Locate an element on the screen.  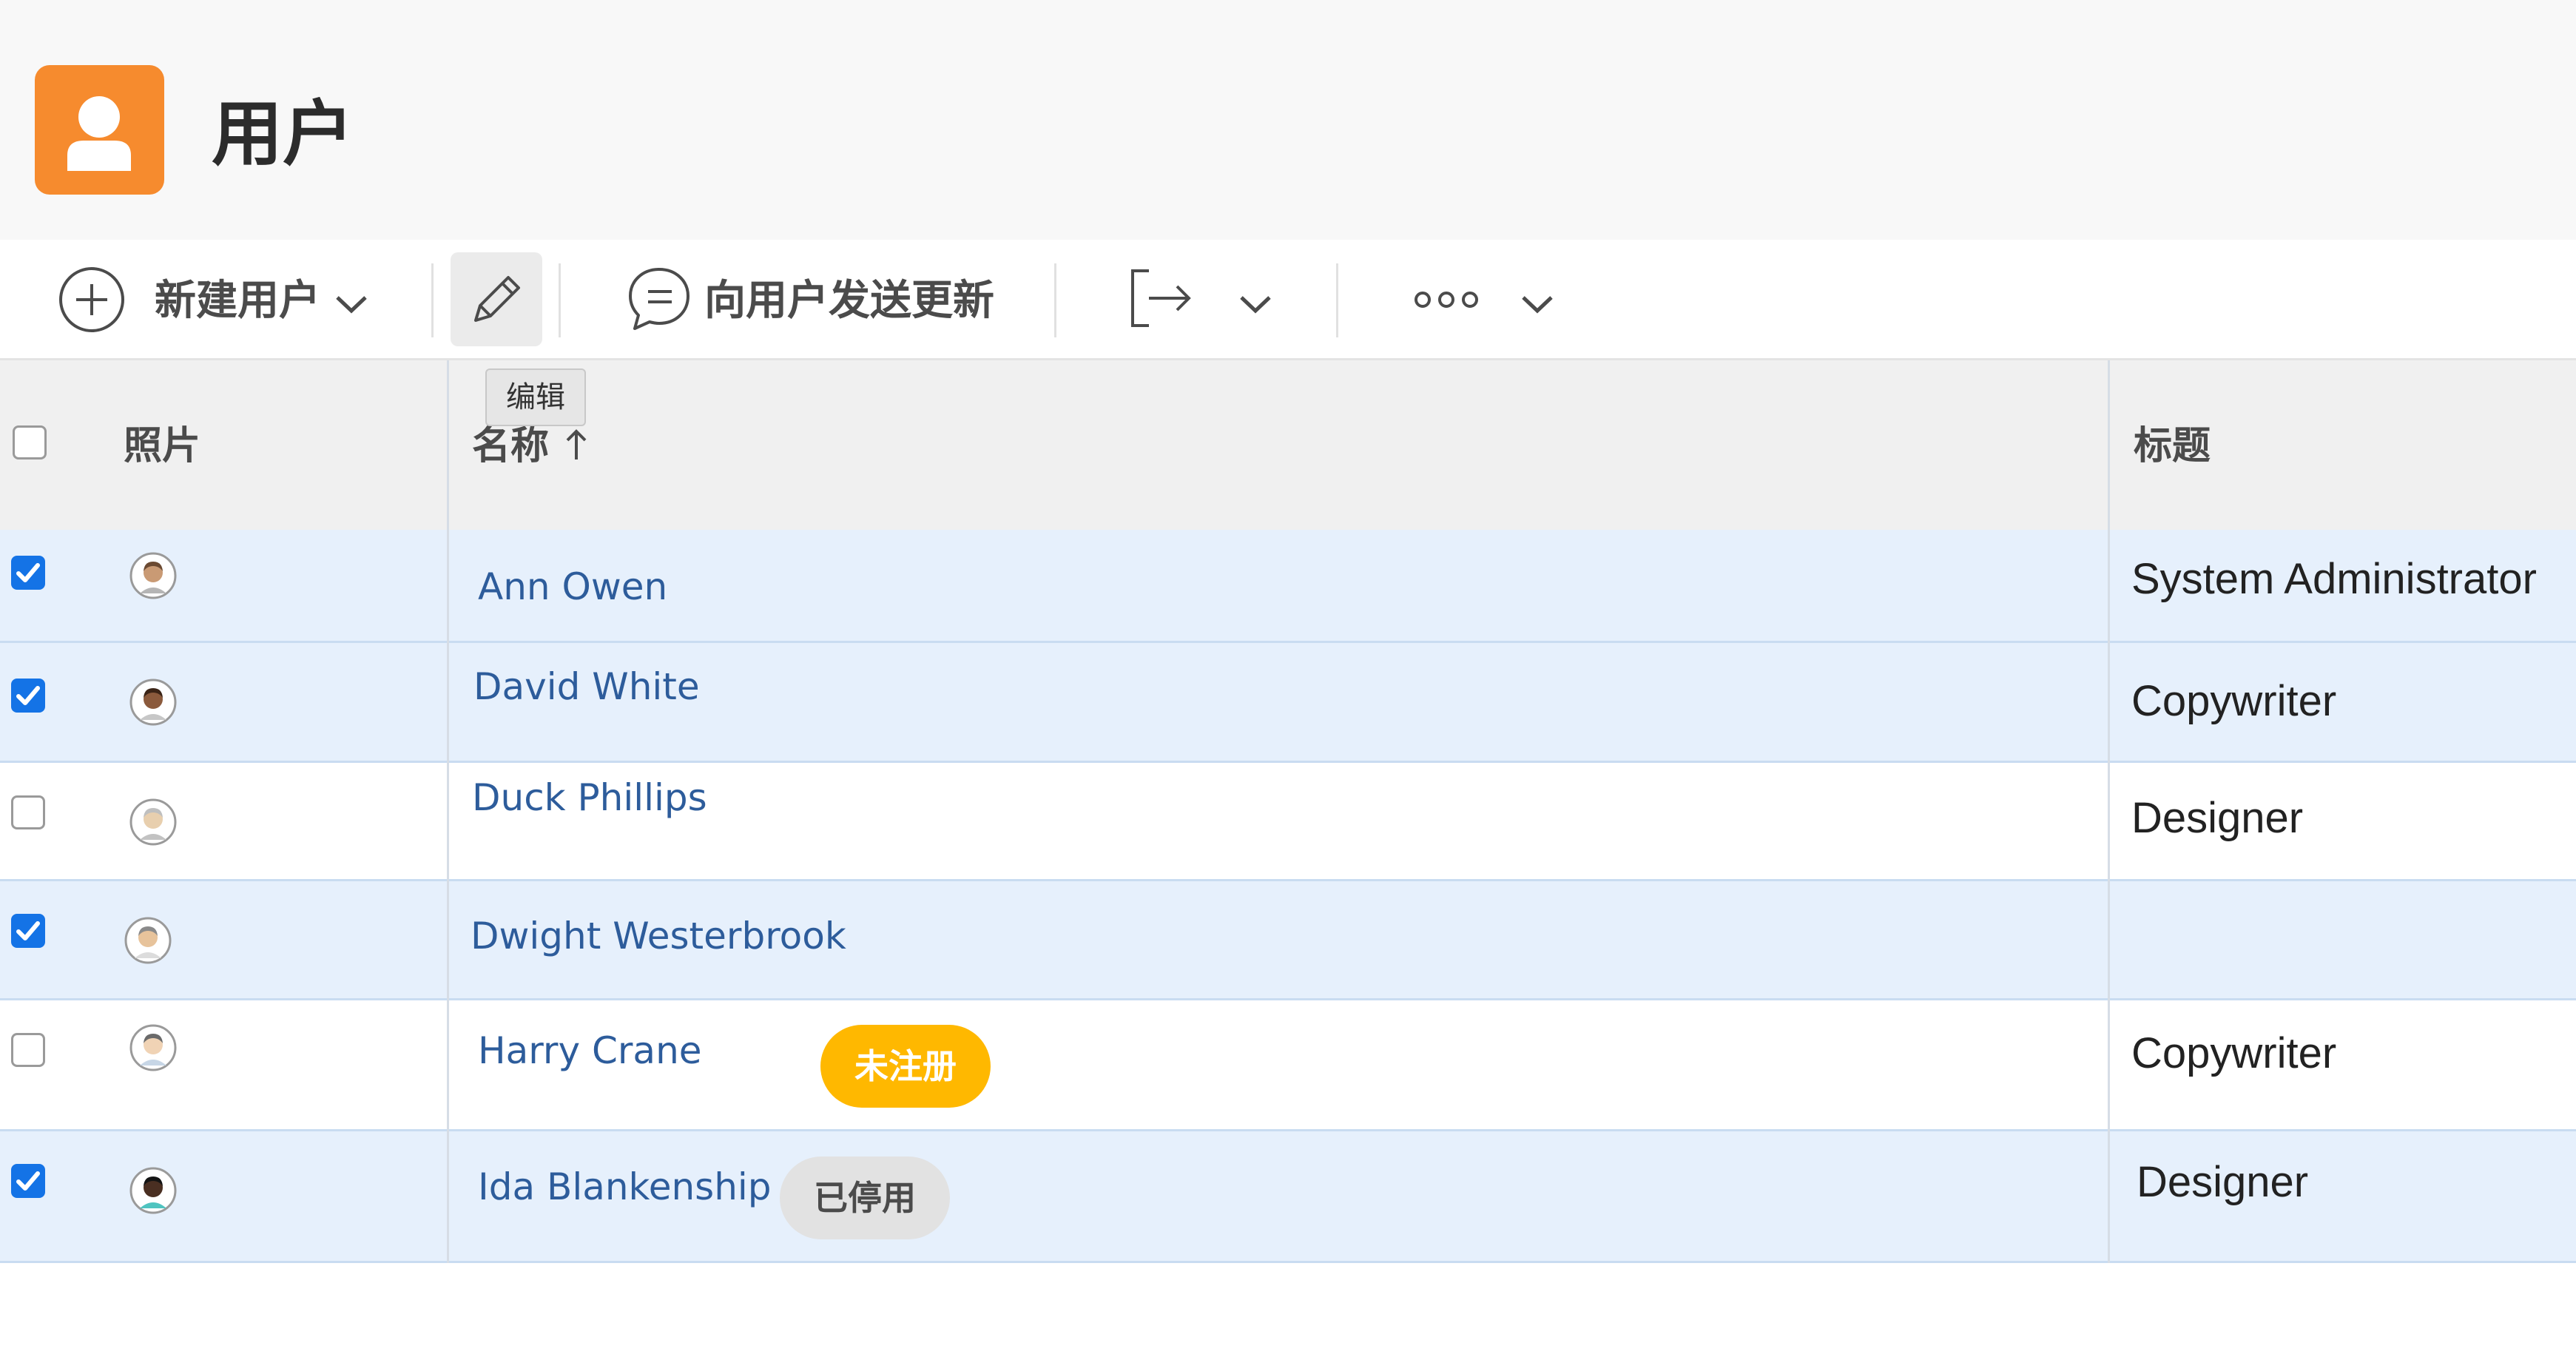
edit-button is located at coordinates (496, 299).